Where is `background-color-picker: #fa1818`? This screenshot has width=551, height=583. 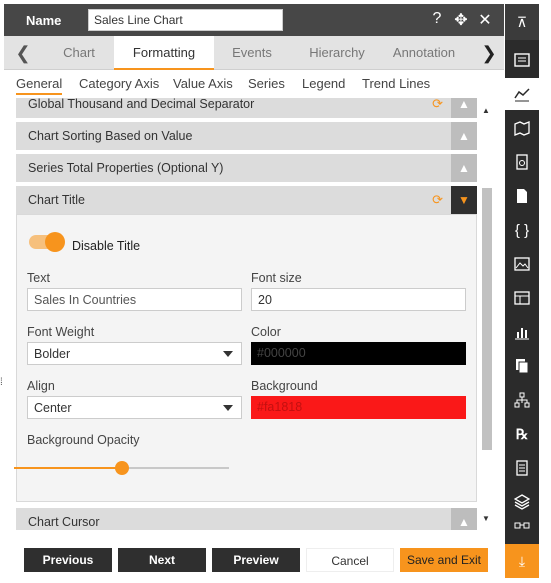 background-color-picker: #fa1818 is located at coordinates (358, 407).